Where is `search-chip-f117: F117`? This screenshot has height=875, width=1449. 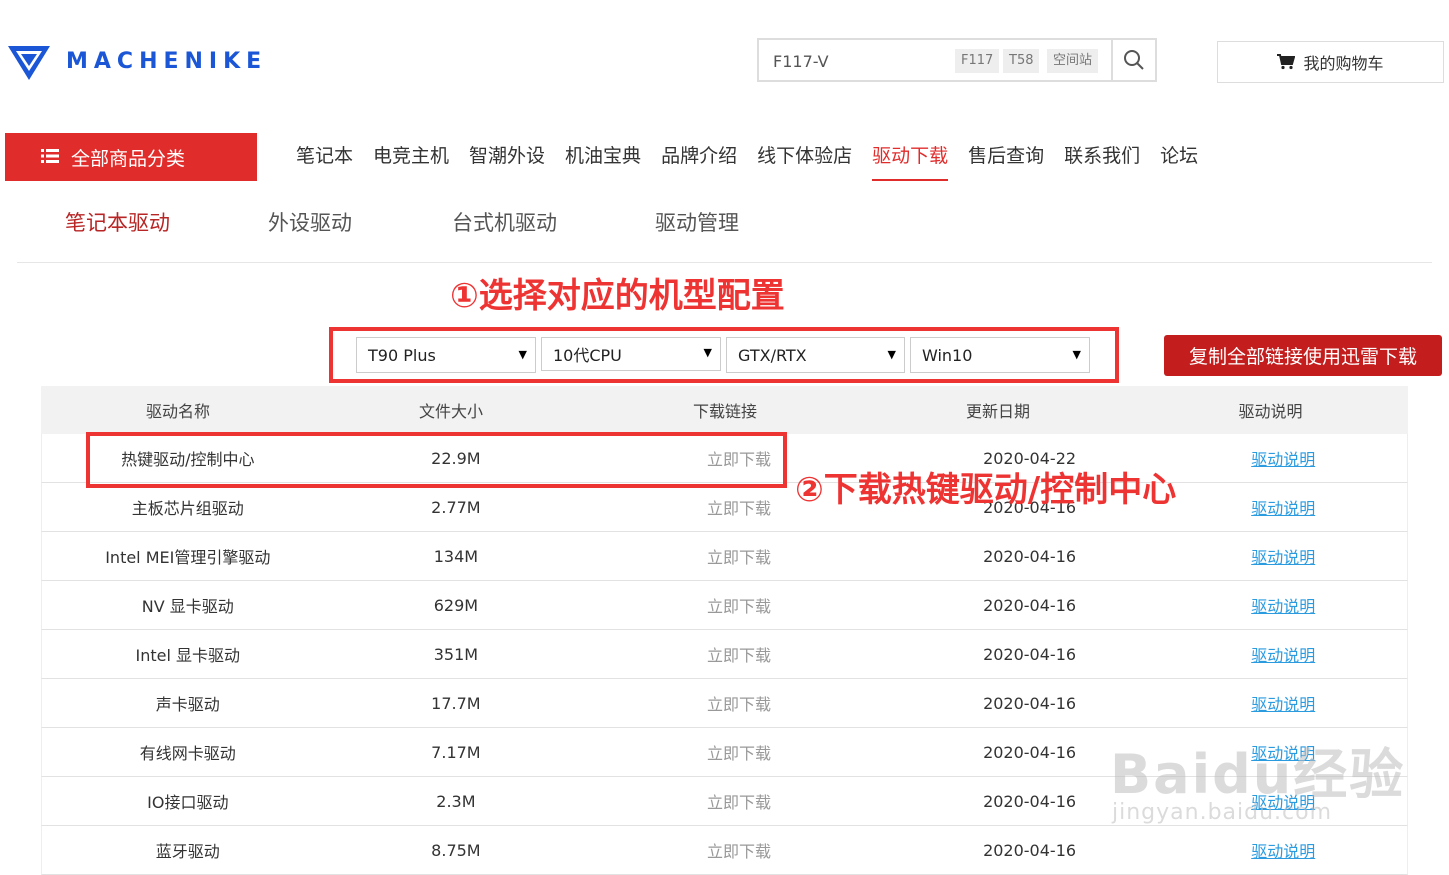
search-chip-f117: F117 is located at coordinates (977, 61).